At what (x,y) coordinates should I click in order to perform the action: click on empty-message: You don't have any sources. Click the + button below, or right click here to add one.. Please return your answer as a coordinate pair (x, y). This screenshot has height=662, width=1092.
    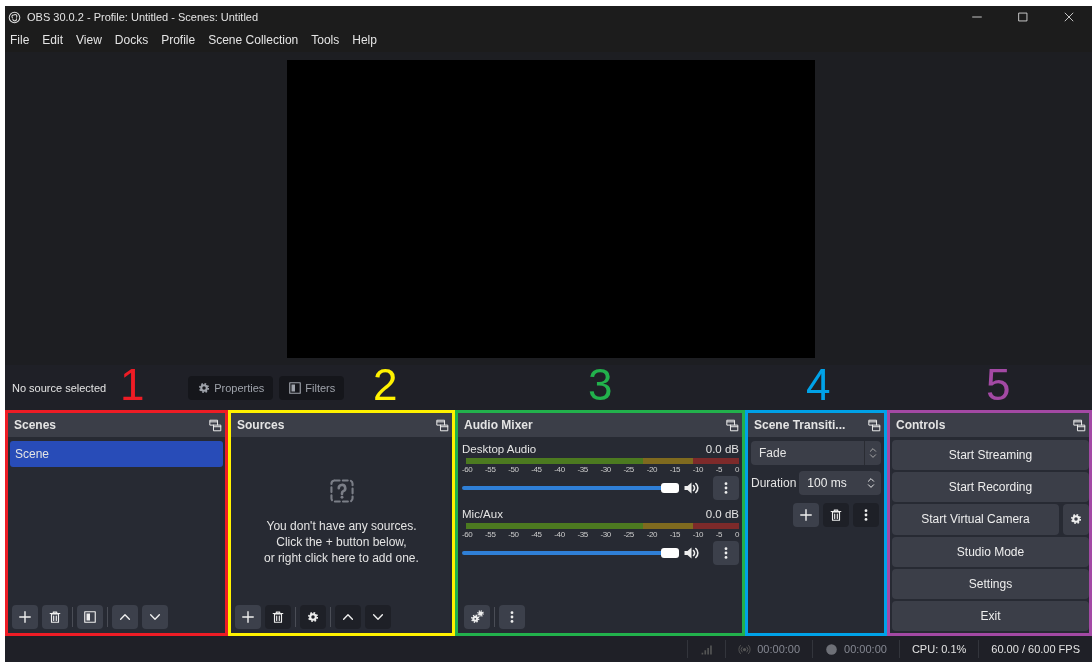
    Looking at the image, I should click on (341, 542).